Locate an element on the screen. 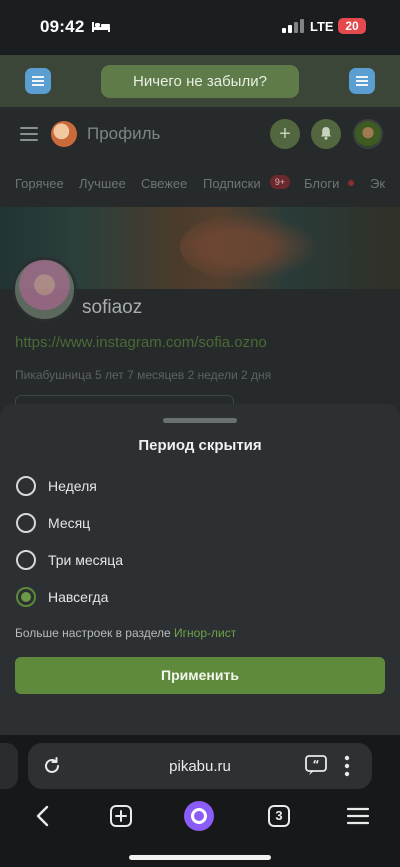 This screenshot has height=867, width=400. profile-username: sofiaoz is located at coordinates (112, 307).